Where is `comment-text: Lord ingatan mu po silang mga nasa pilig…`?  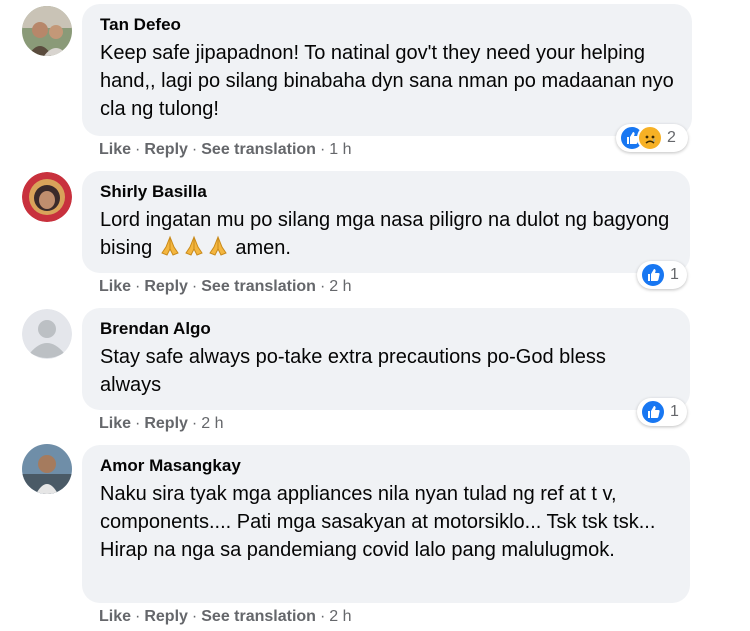
comment-text: Lord ingatan mu po silang mga nasa pilig… is located at coordinates (386, 234).